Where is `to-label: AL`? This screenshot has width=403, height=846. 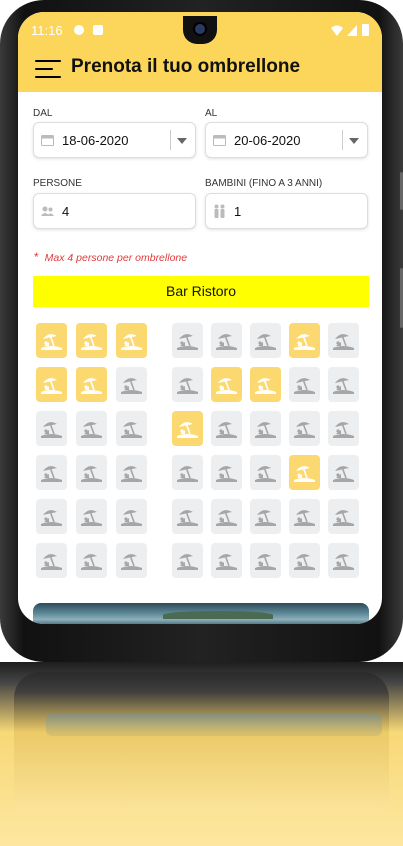 to-label: AL is located at coordinates (211, 113).